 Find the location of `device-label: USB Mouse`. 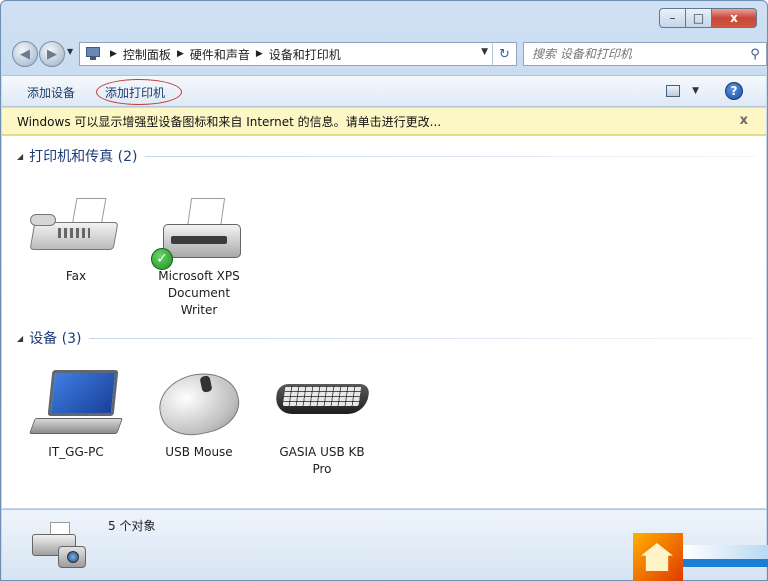

device-label: USB Mouse is located at coordinates (199, 452).